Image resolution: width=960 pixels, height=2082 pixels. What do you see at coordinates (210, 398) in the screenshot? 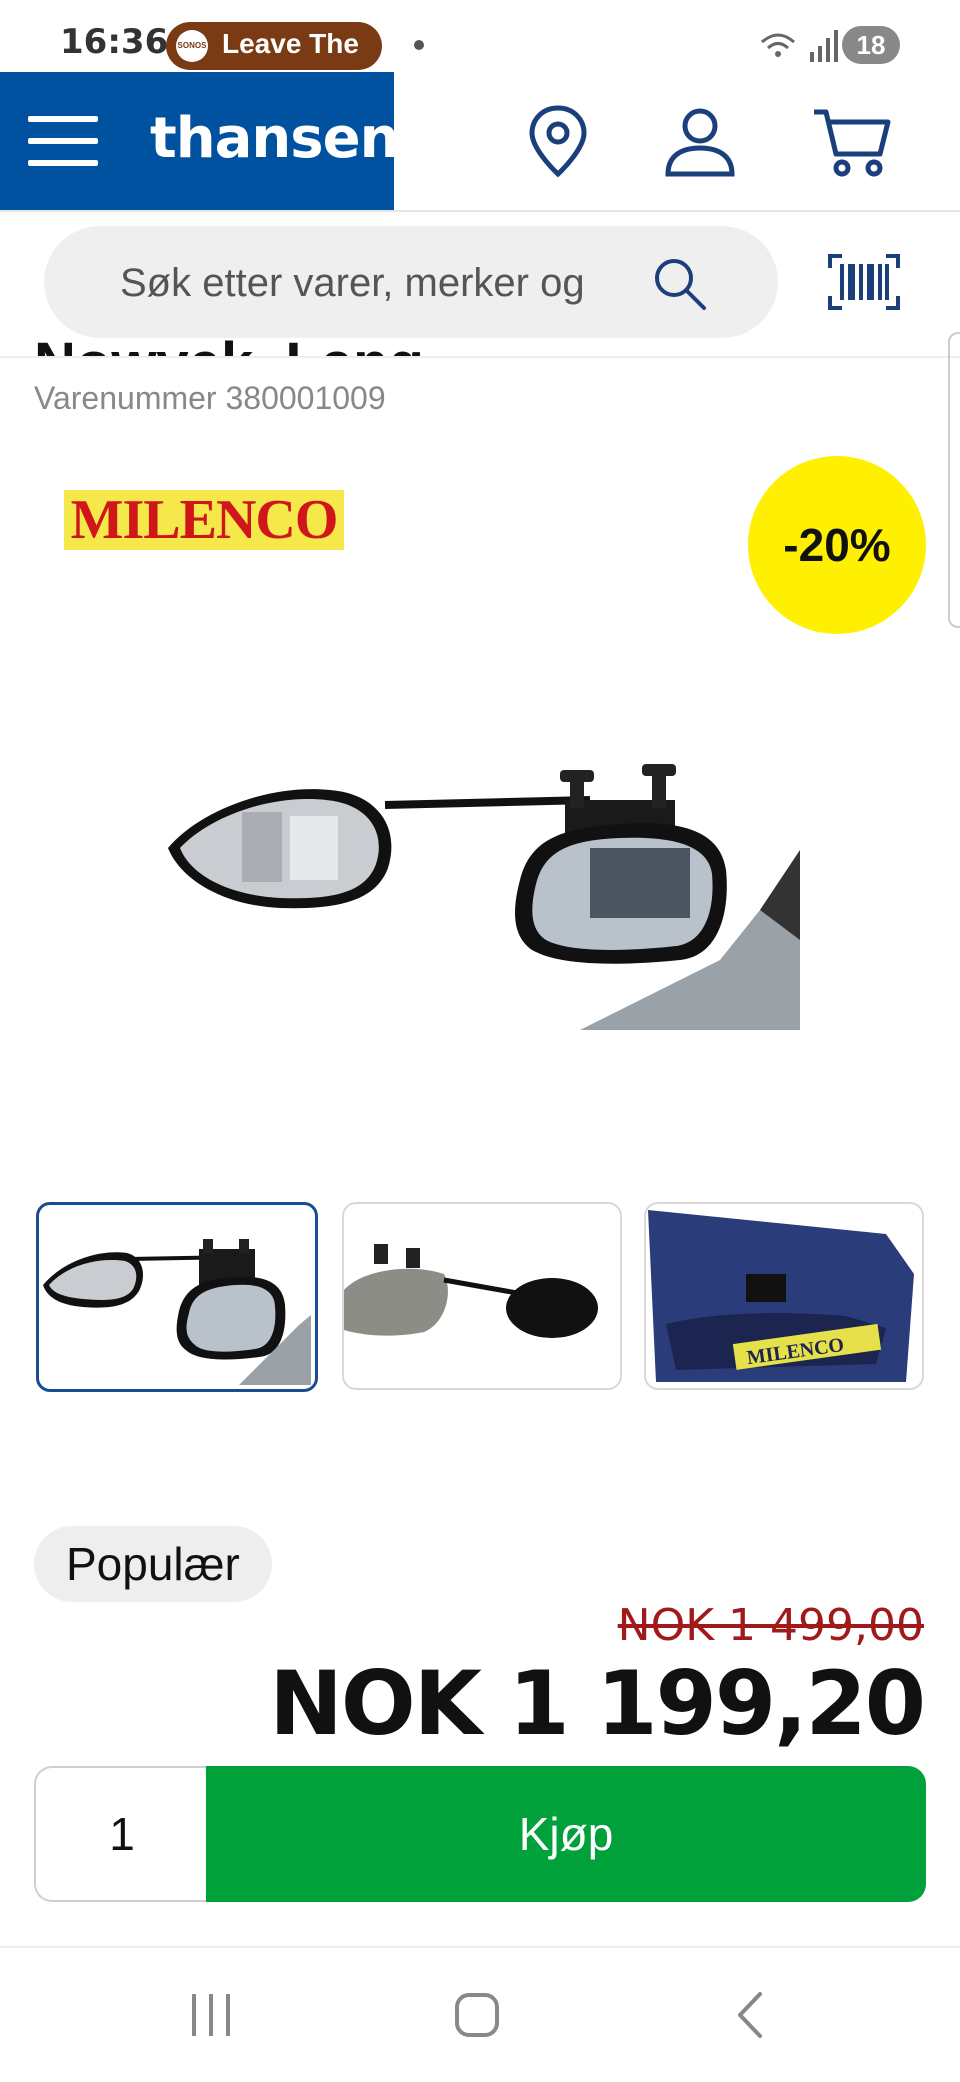
I see `product-sku: Varenummer 380001009` at bounding box center [210, 398].